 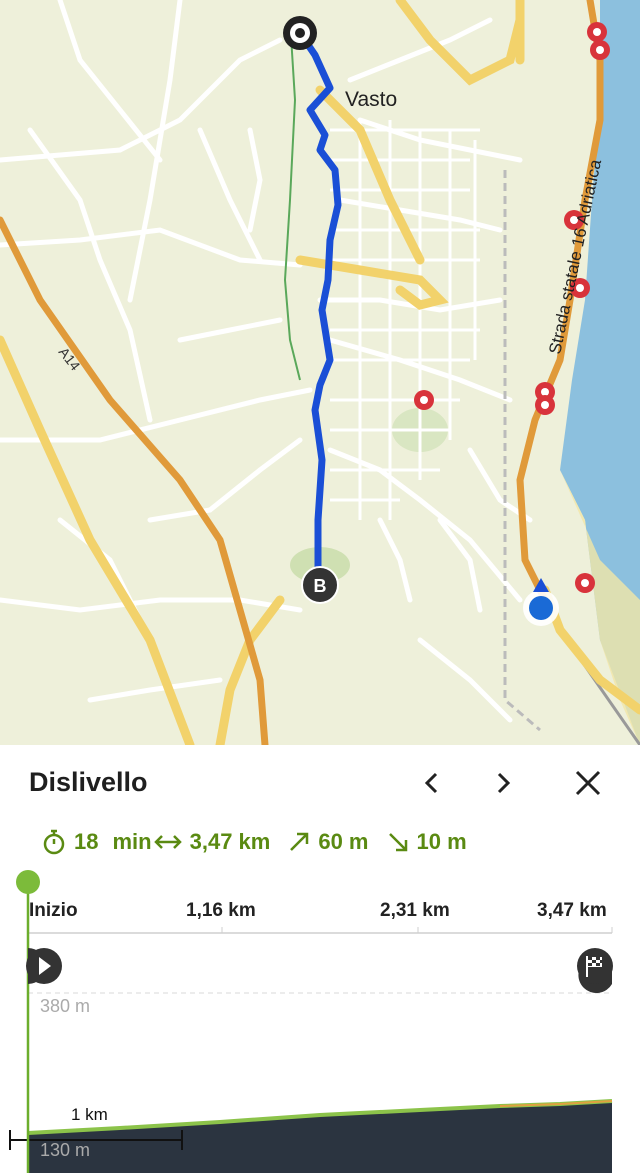 I want to click on city-label: Vasto, so click(x=371, y=99).